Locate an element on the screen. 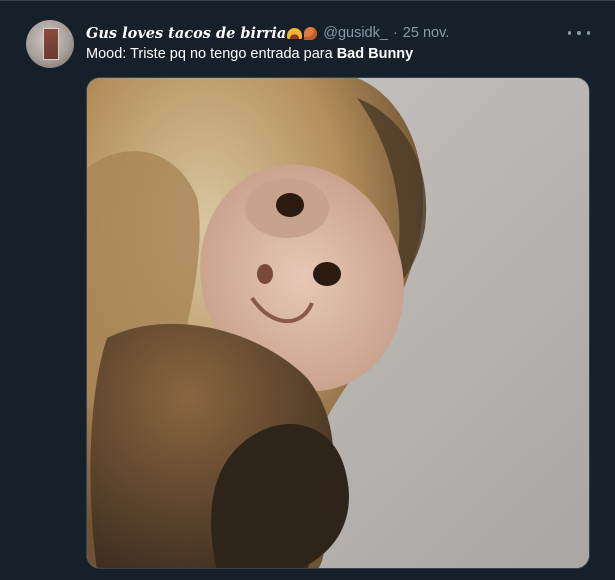 The image size is (615, 580). tweet-text-bold: Bad Bunny is located at coordinates (375, 54).